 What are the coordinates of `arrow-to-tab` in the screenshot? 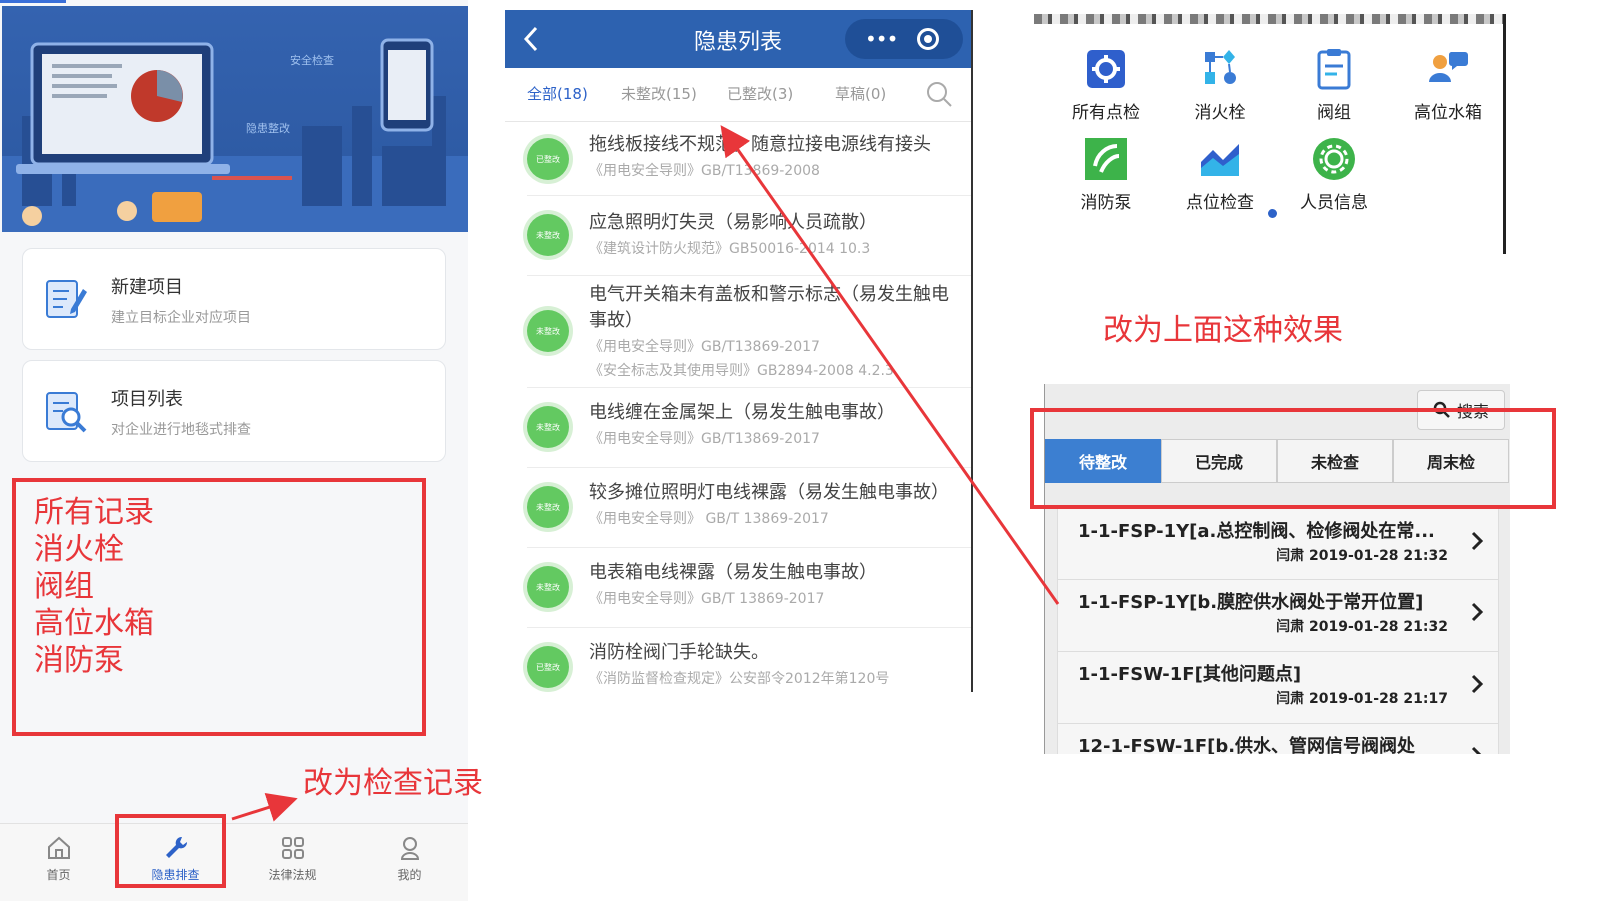 It's located at (264, 807).